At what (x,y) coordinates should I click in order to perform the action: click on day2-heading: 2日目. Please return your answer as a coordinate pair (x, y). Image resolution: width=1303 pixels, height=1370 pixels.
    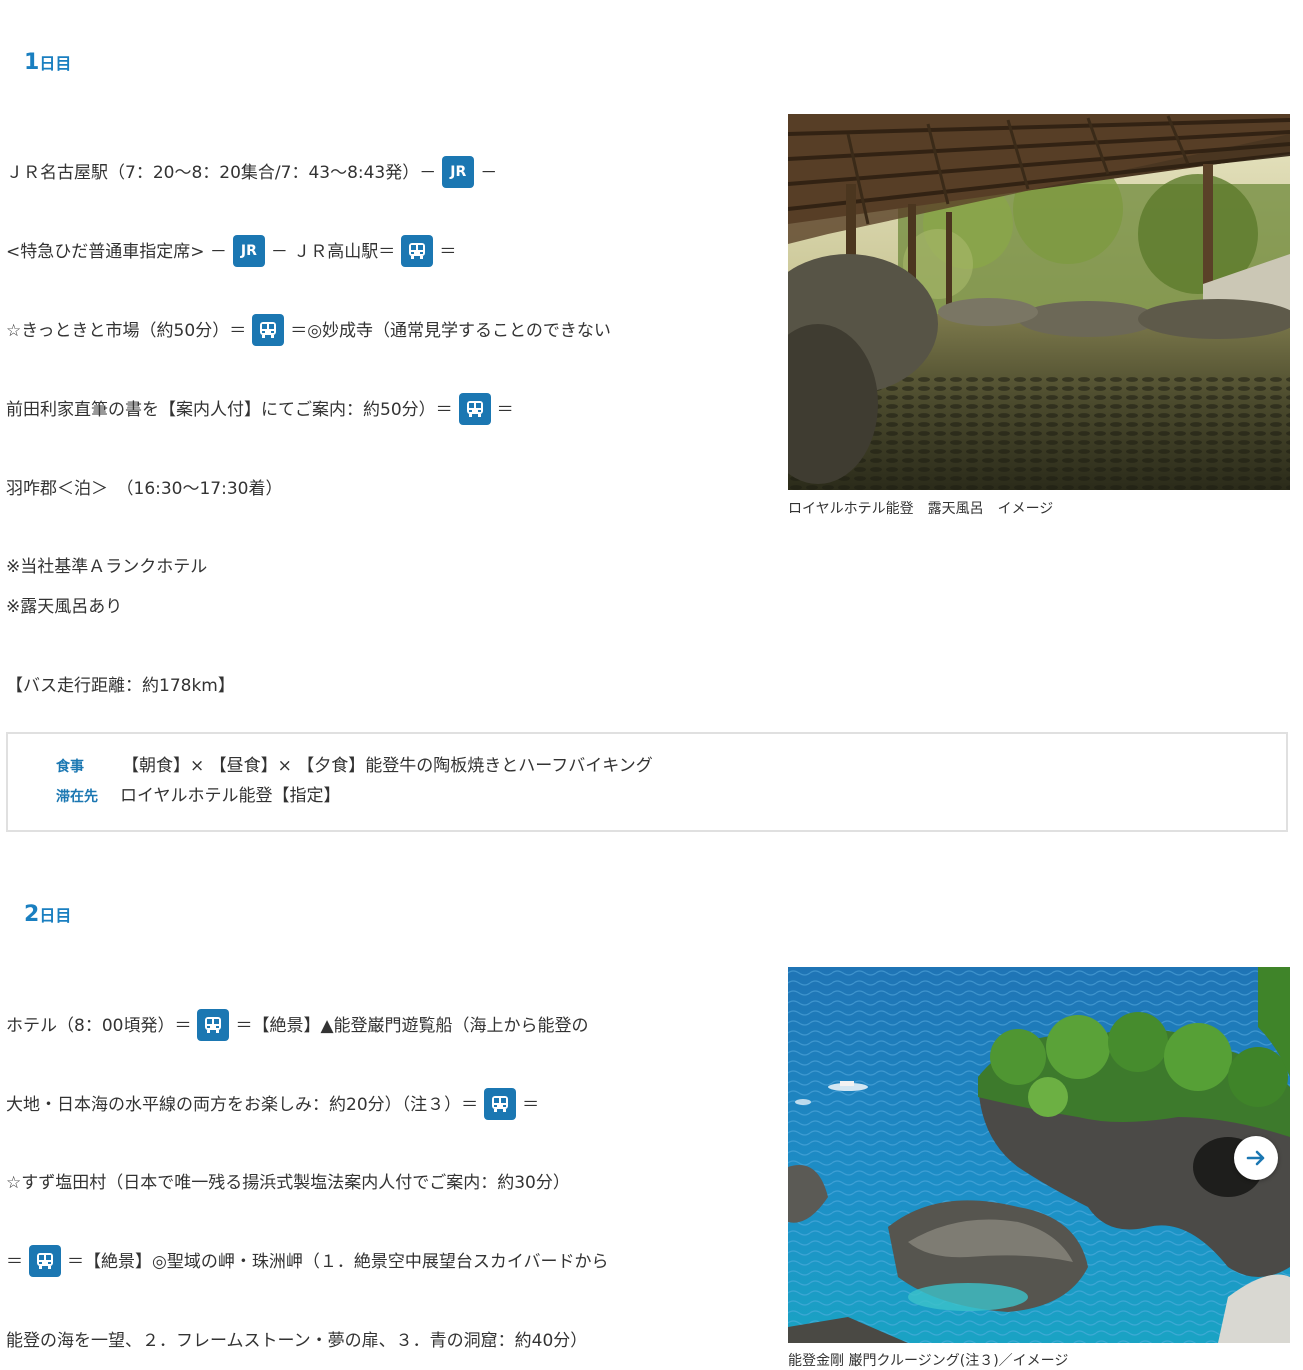
    Looking at the image, I should click on (48, 914).